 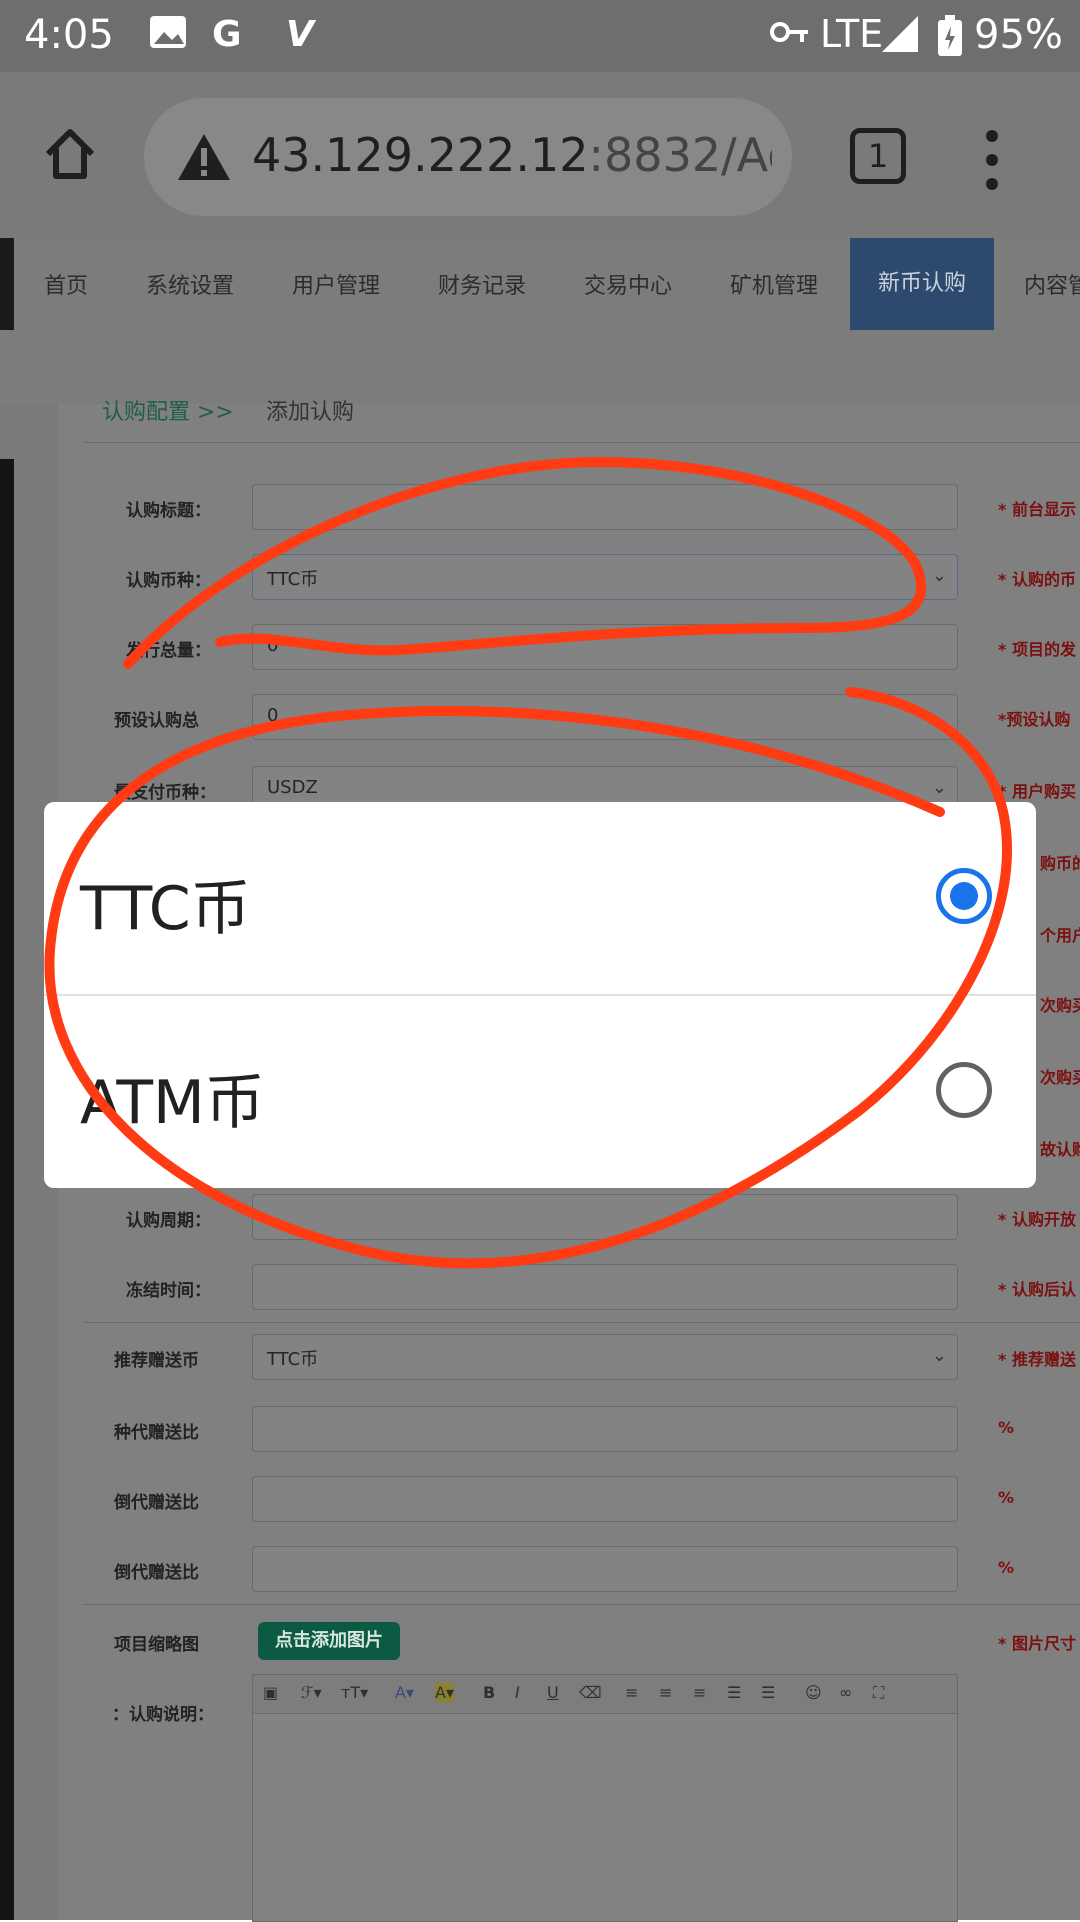 I want to click on address-bar: 43.129.222.12:8832/Adı, so click(x=468, y=157).